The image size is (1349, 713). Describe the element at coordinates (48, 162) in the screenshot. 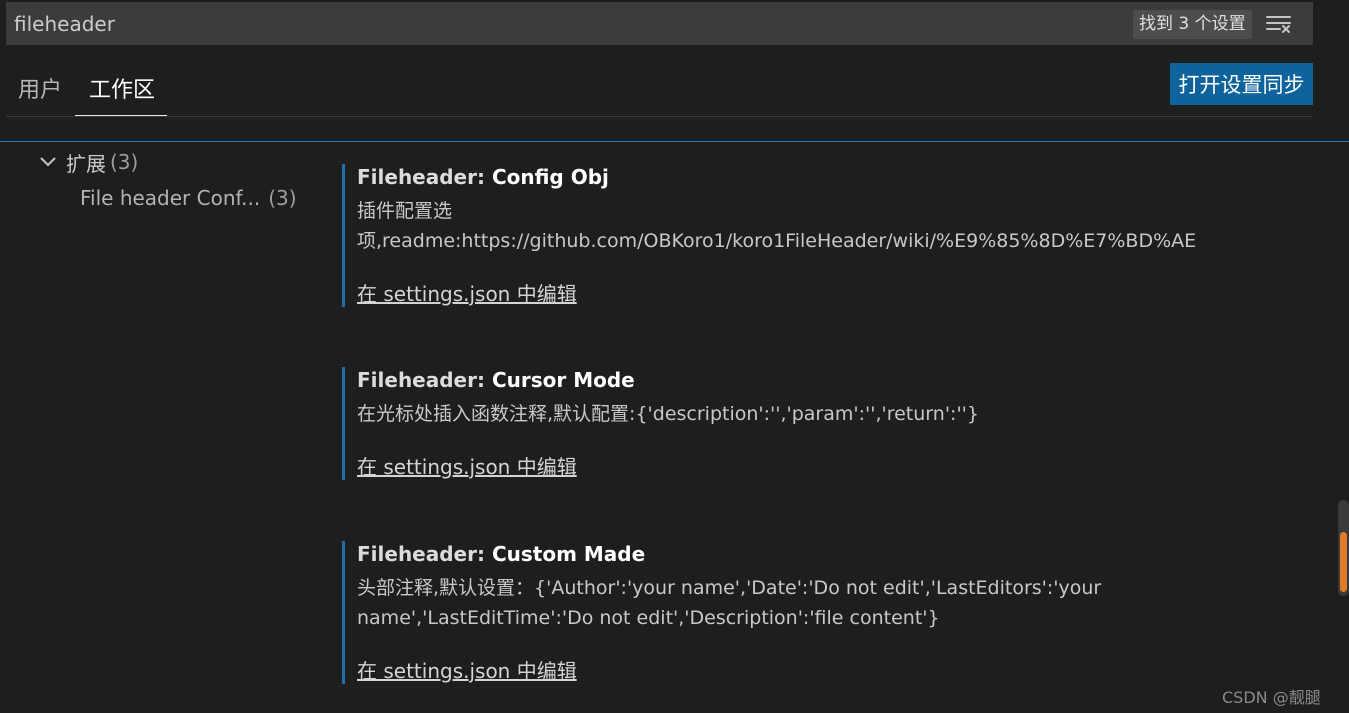

I see `chevron-down-icon` at that location.